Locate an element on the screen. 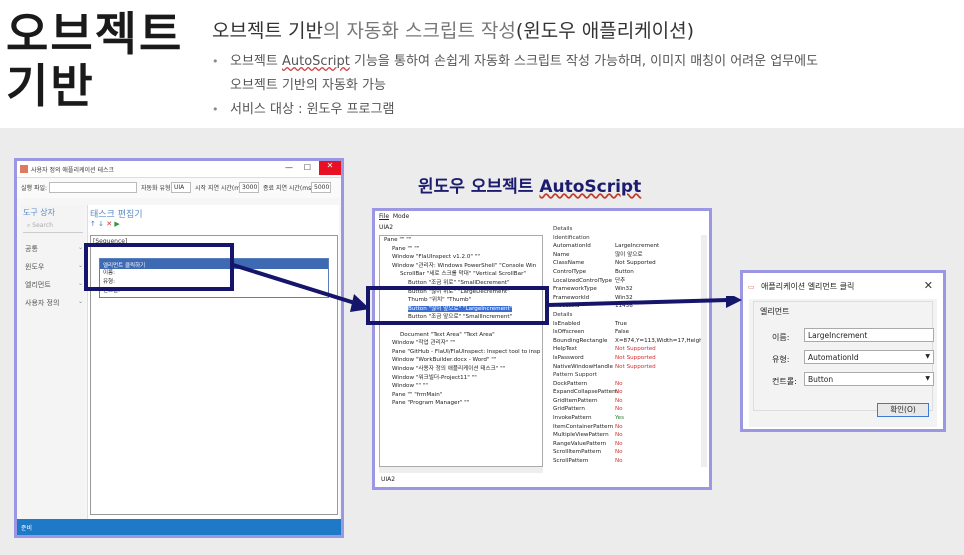  tree-node: Pane "Program Manager" "" is located at coordinates (461, 403).